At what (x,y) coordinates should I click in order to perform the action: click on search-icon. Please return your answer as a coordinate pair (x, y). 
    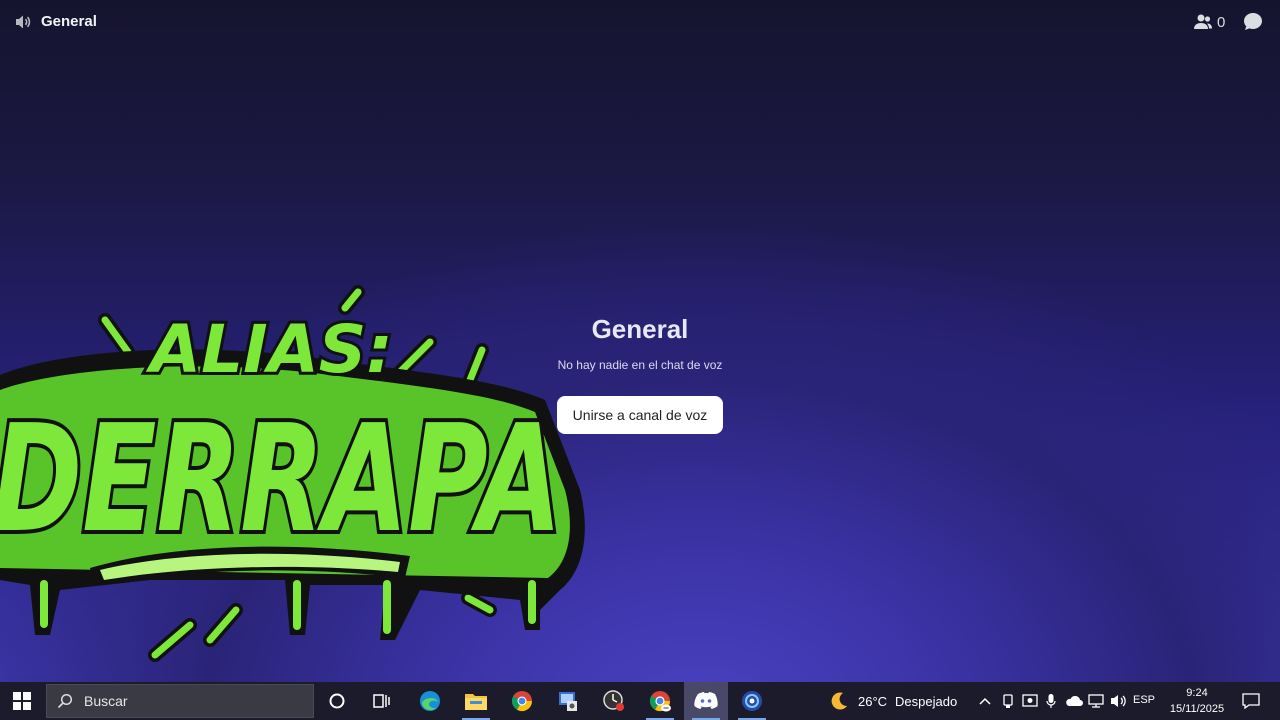
    Looking at the image, I should click on (65, 701).